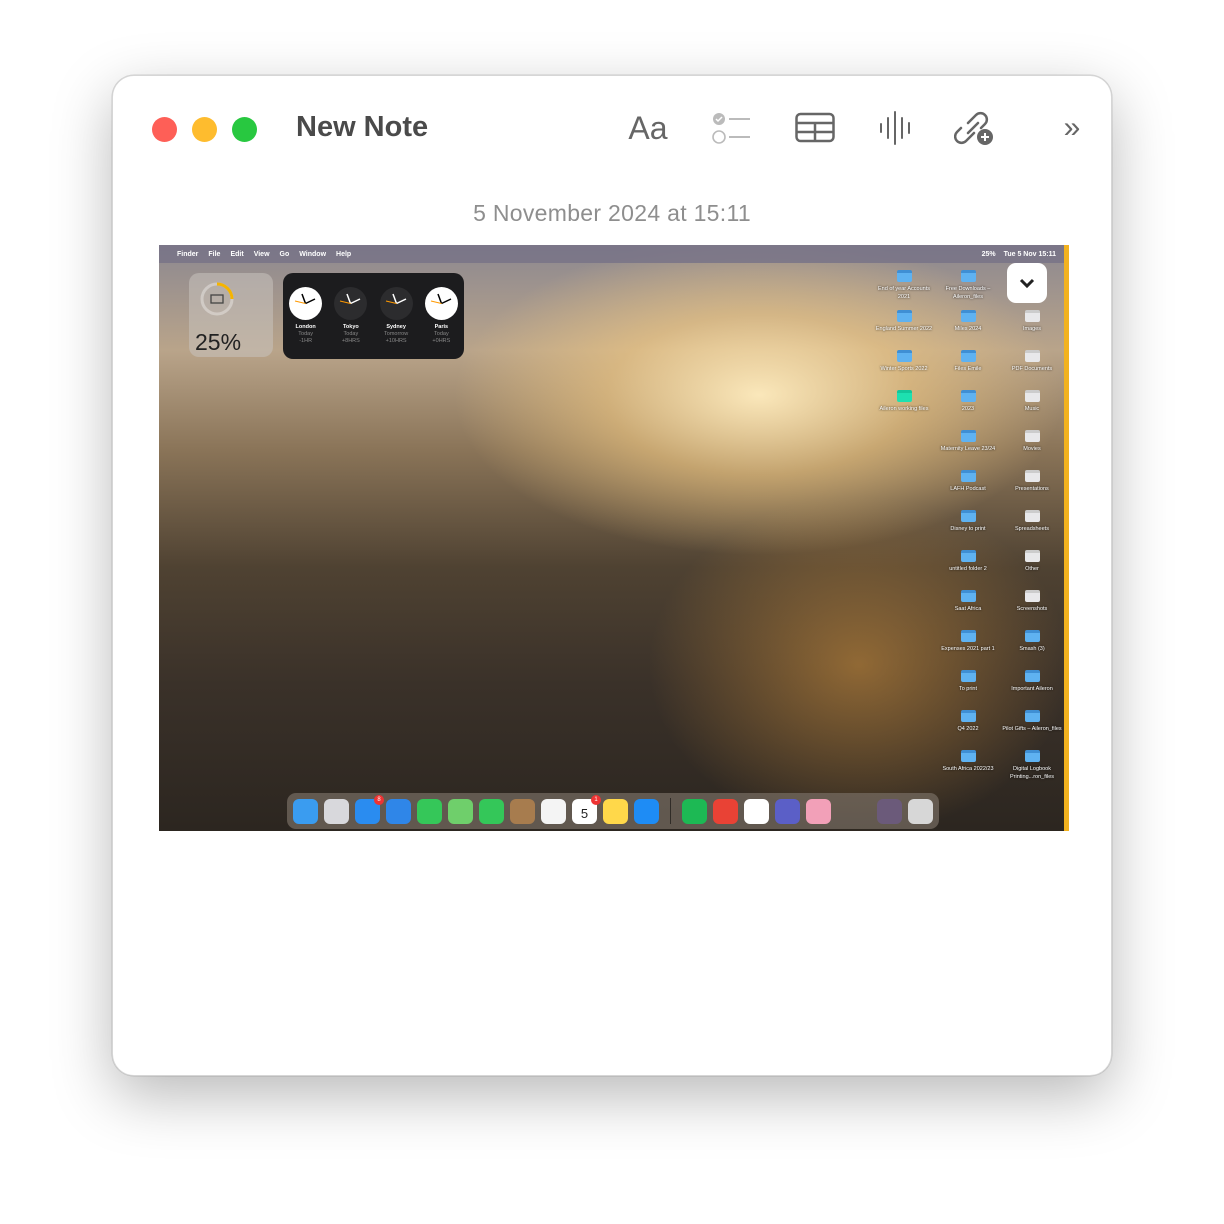 The width and height of the screenshot is (1224, 1224). I want to click on menu-view: View, so click(262, 254).